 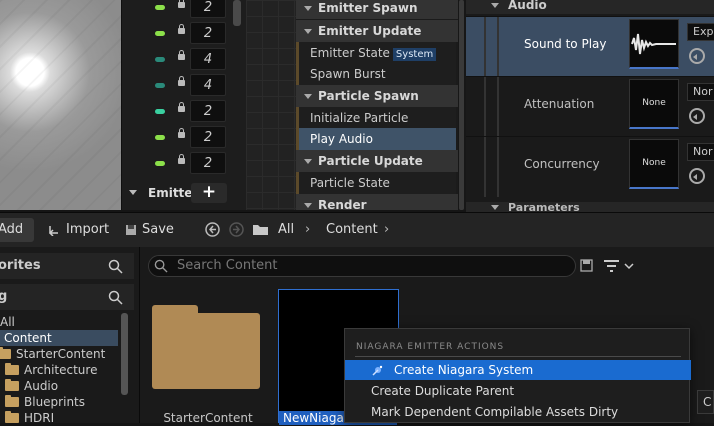 I want to click on save-all-button: Save All, so click(x=158, y=239).